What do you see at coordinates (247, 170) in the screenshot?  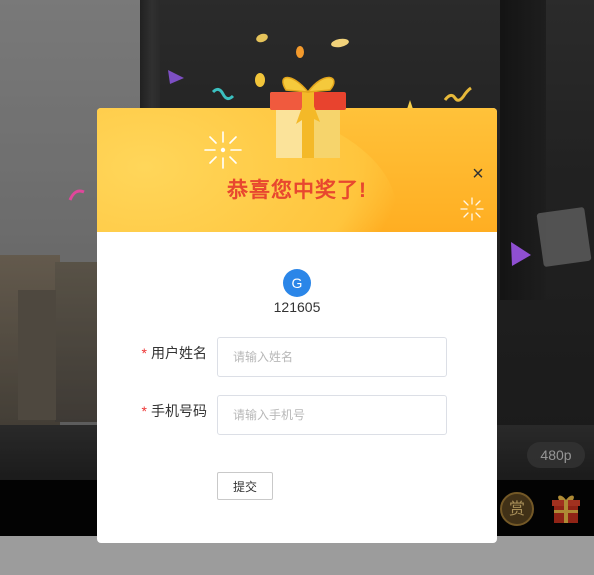 I see `header-highlight` at bounding box center [247, 170].